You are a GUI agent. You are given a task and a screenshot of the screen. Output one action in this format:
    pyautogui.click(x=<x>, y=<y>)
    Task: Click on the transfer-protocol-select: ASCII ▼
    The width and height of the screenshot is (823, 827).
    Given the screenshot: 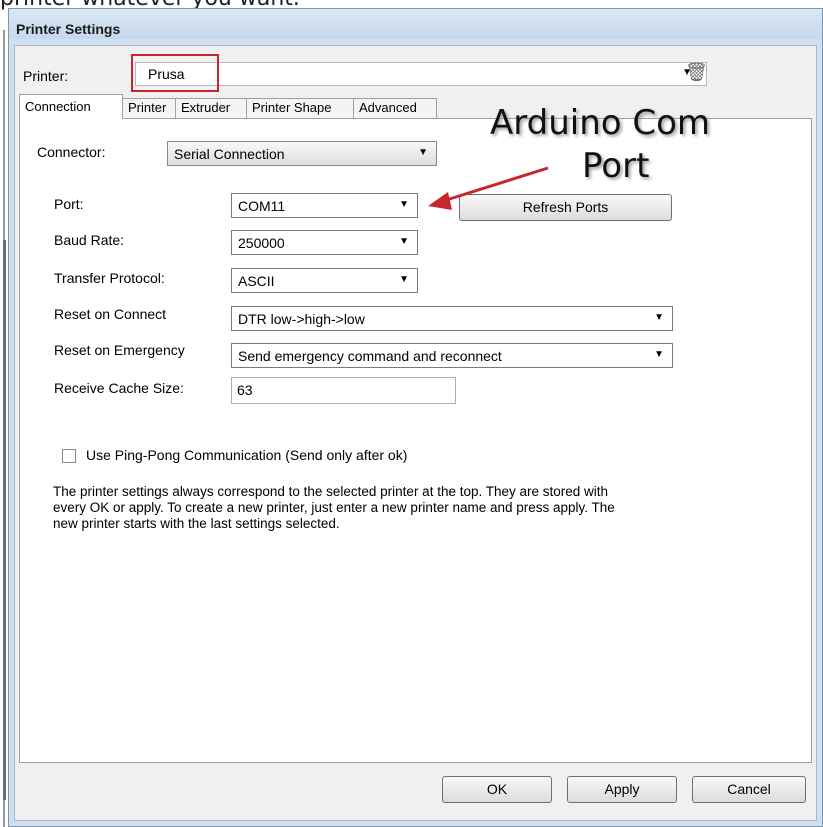 What is the action you would take?
    pyautogui.click(x=324, y=280)
    